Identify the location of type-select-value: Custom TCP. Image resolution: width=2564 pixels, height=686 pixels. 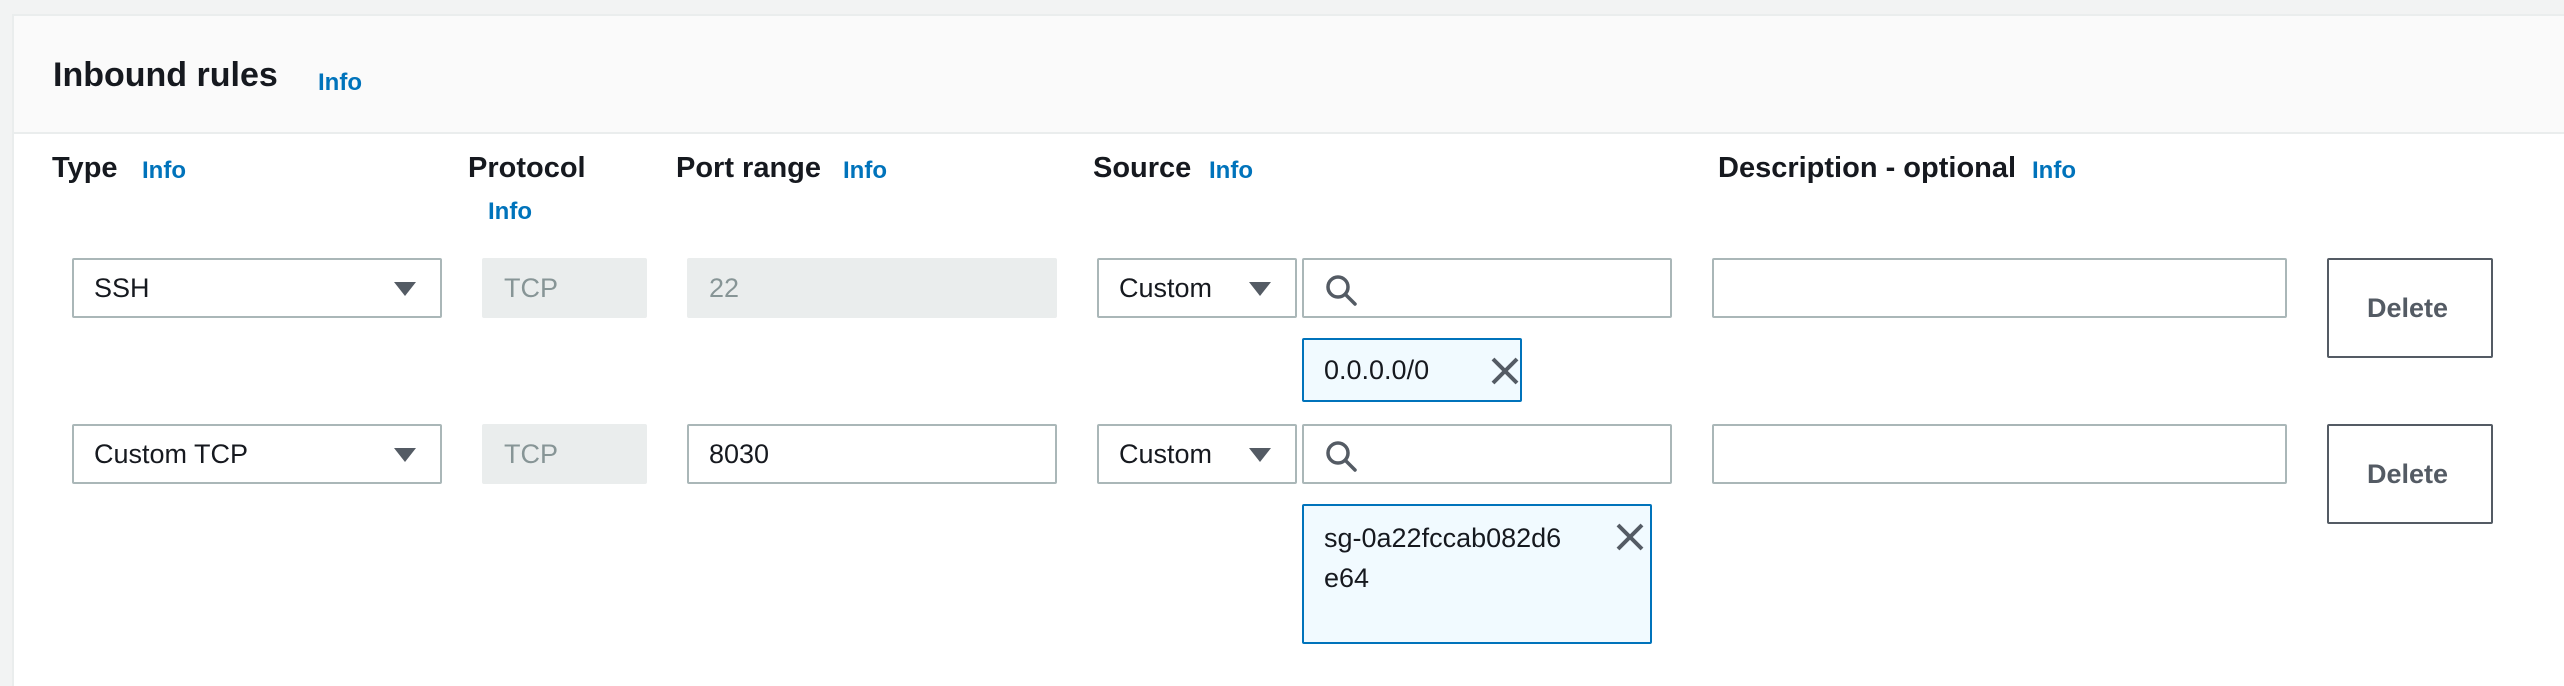
(171, 454).